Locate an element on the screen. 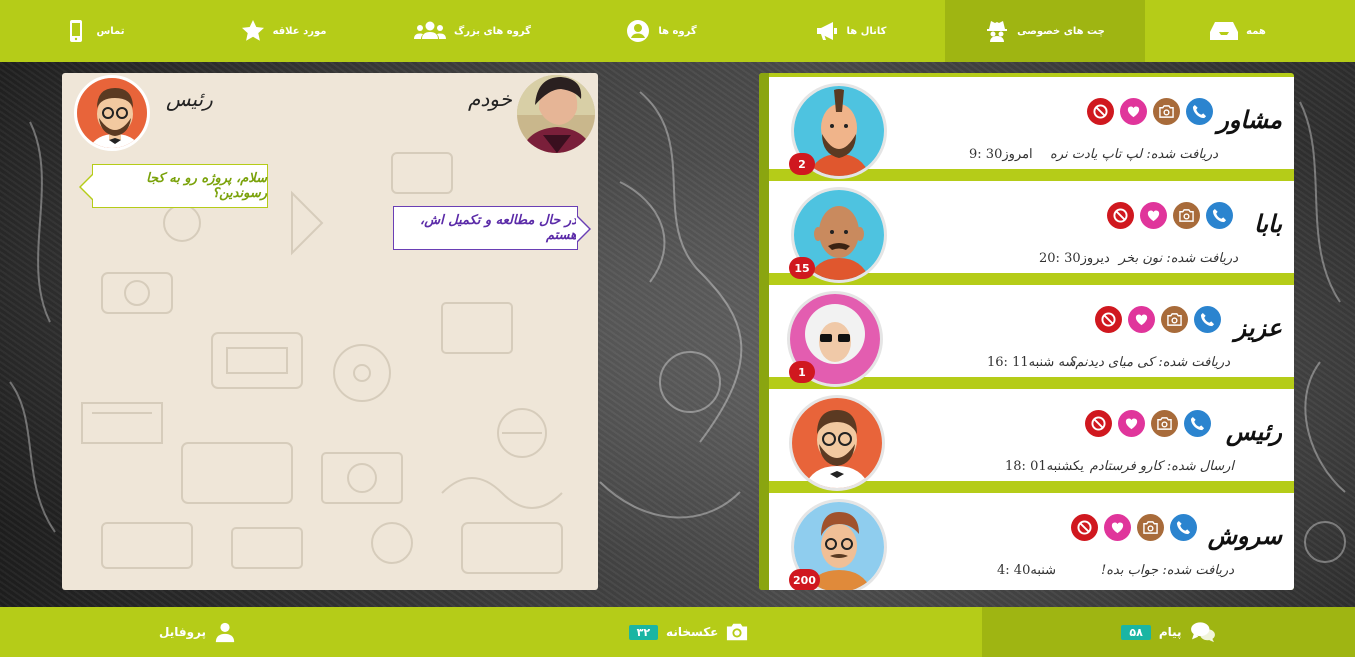  contact-name: مشاور is located at coordinates (1249, 119).